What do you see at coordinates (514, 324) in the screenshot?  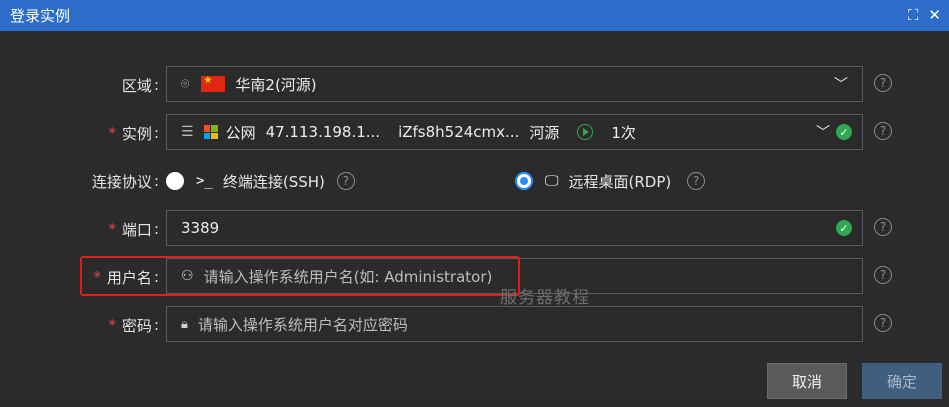 I see `password-input: 🔒︎ 请输入操作系统用户名对应密码` at bounding box center [514, 324].